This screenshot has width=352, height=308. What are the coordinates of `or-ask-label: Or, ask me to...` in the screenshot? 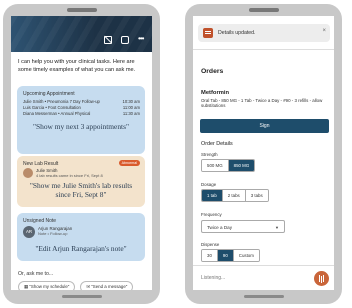 It's located at (36, 274).